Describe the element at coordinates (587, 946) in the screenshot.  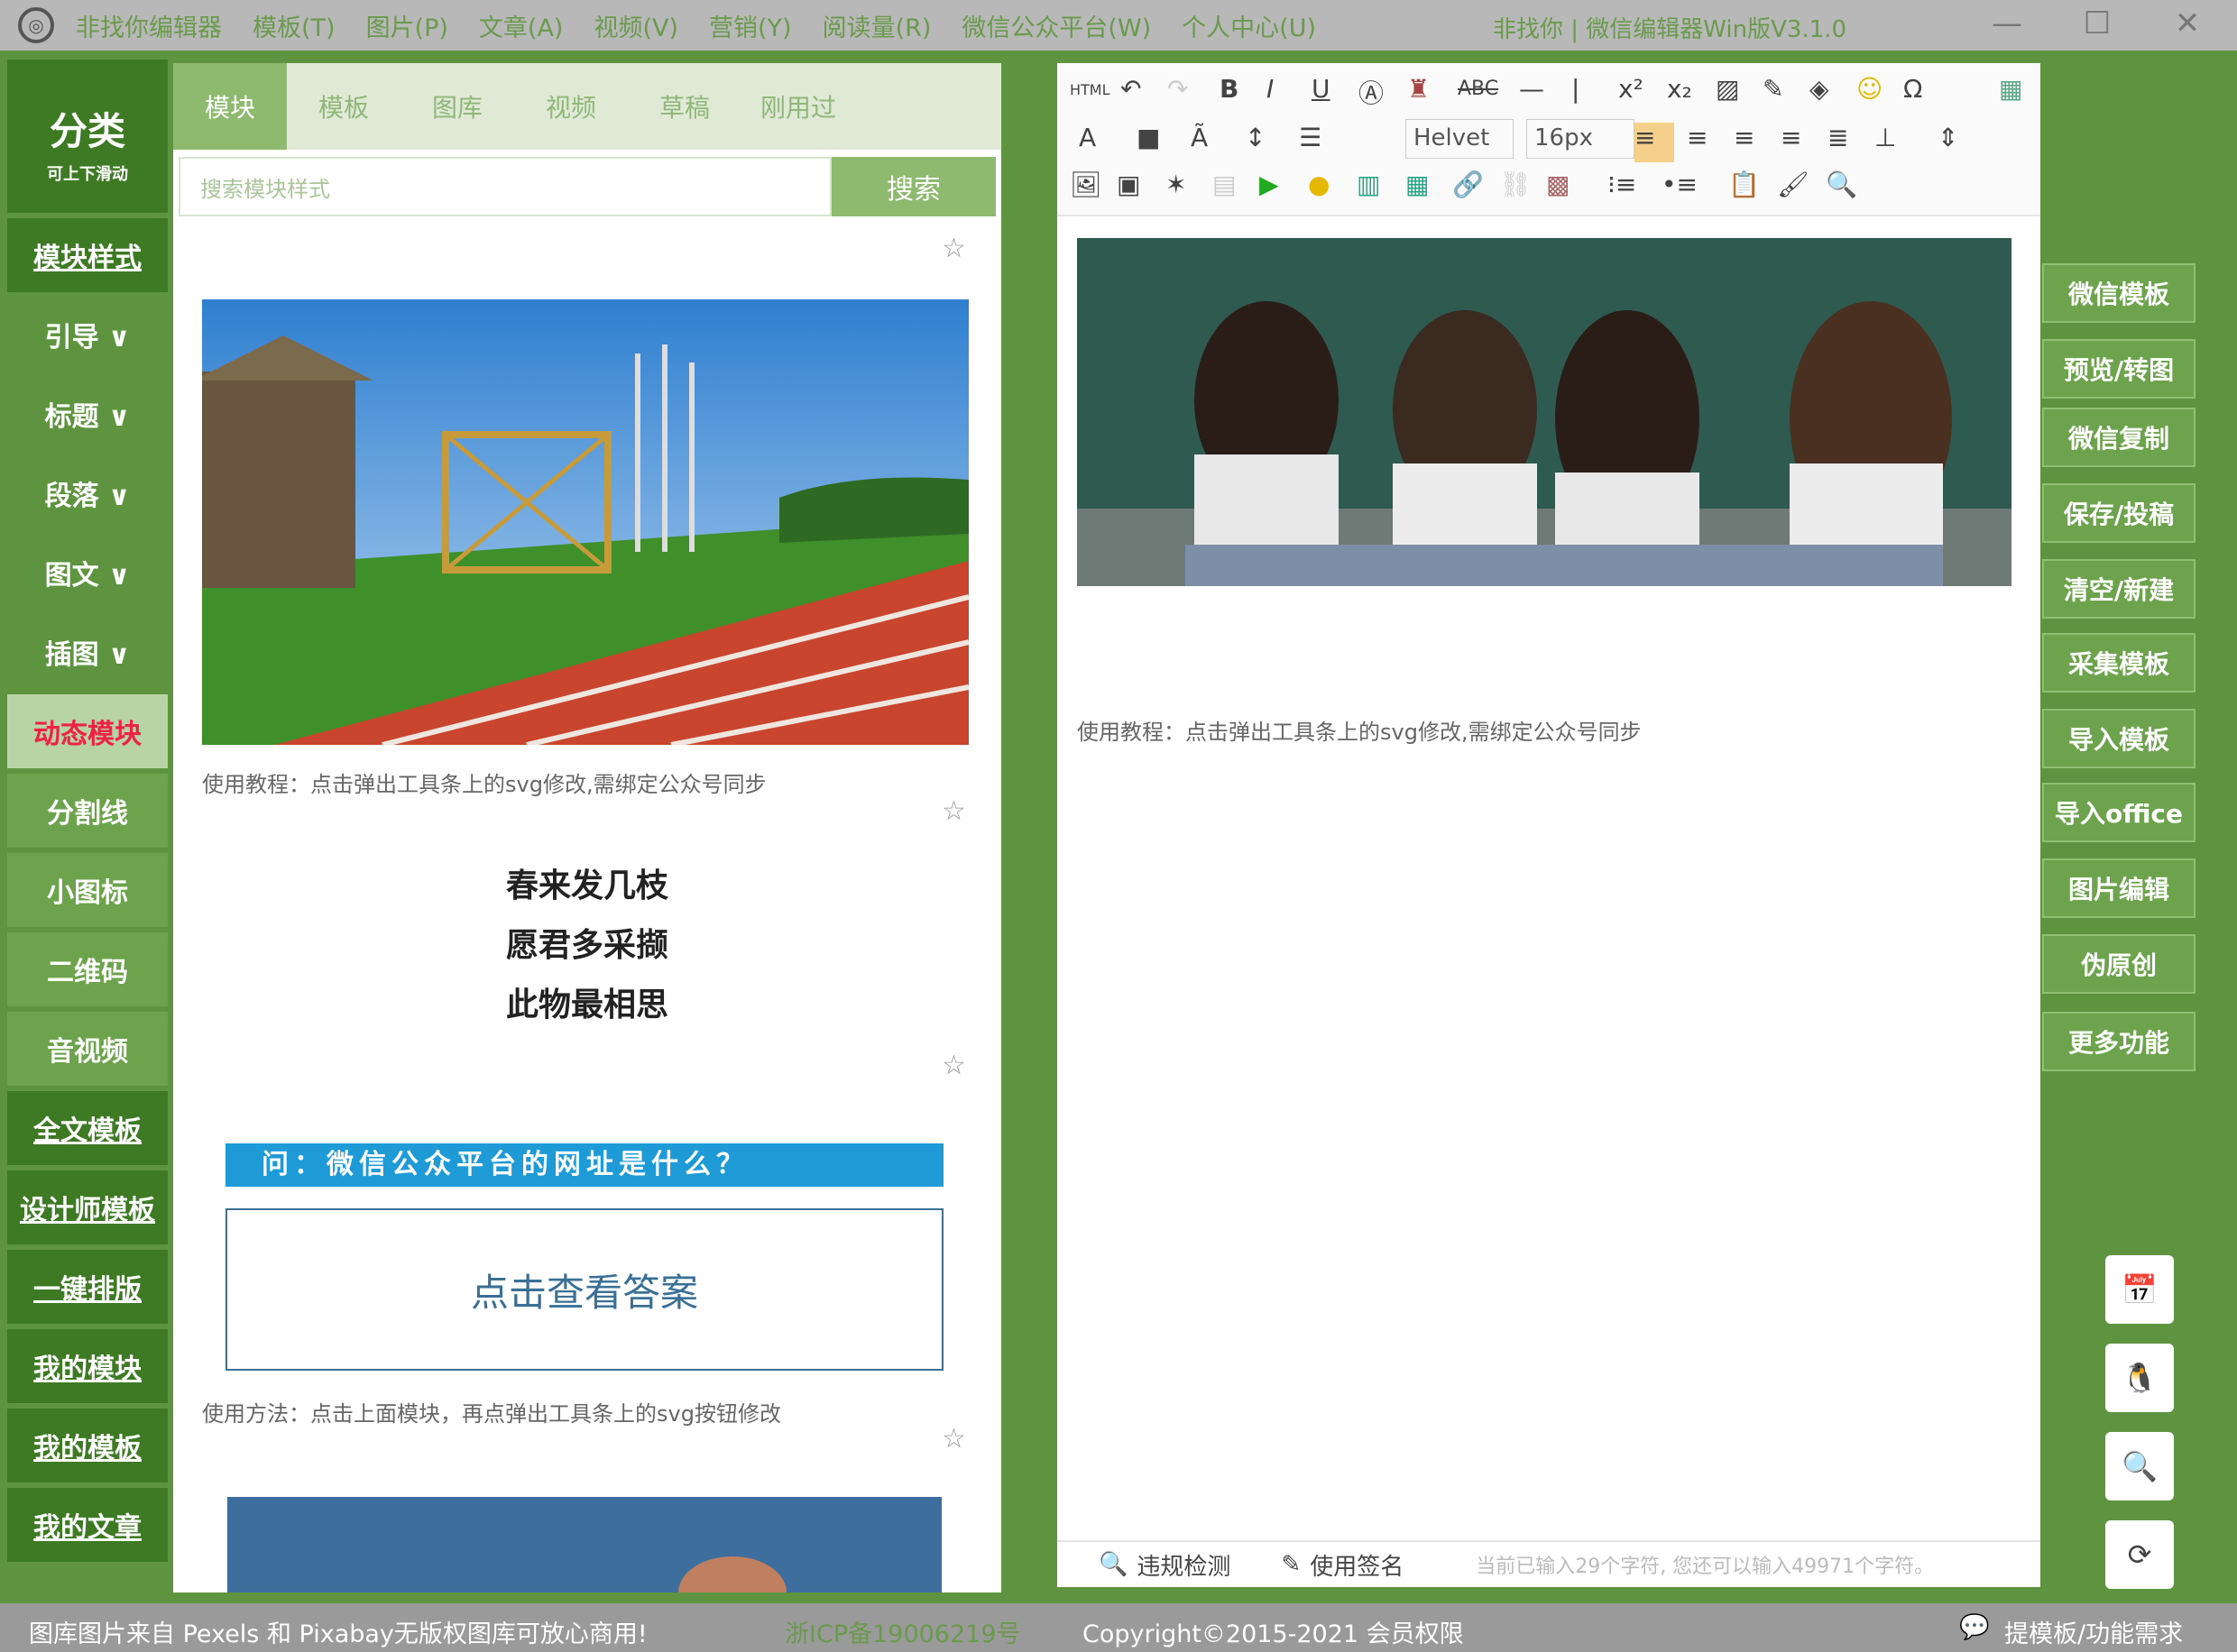
I see `poem-block: 春来发几枝 愿君多采撷 此物最相思` at that location.